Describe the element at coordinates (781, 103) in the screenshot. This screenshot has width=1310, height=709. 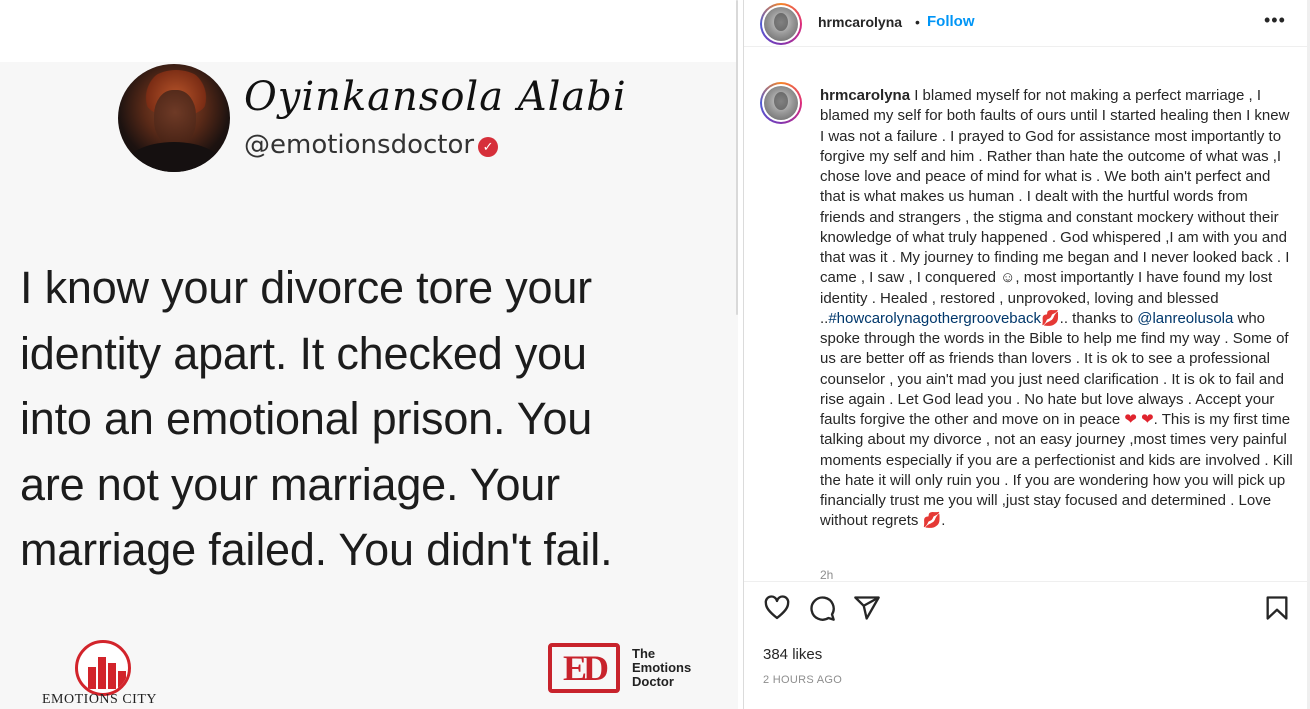
I see `caption-avatar` at that location.